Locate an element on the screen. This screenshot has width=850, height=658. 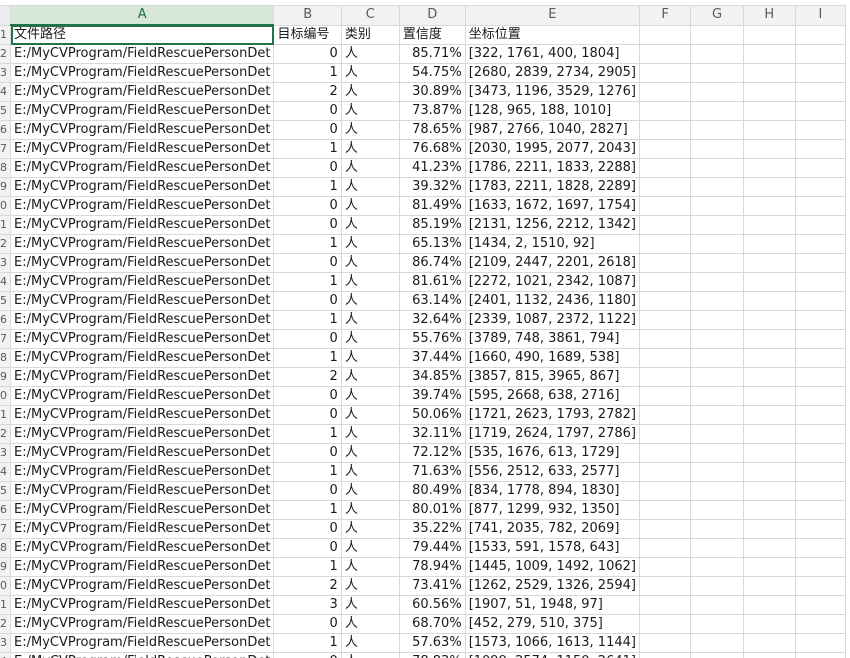
column-header-d: D is located at coordinates (432, 15).